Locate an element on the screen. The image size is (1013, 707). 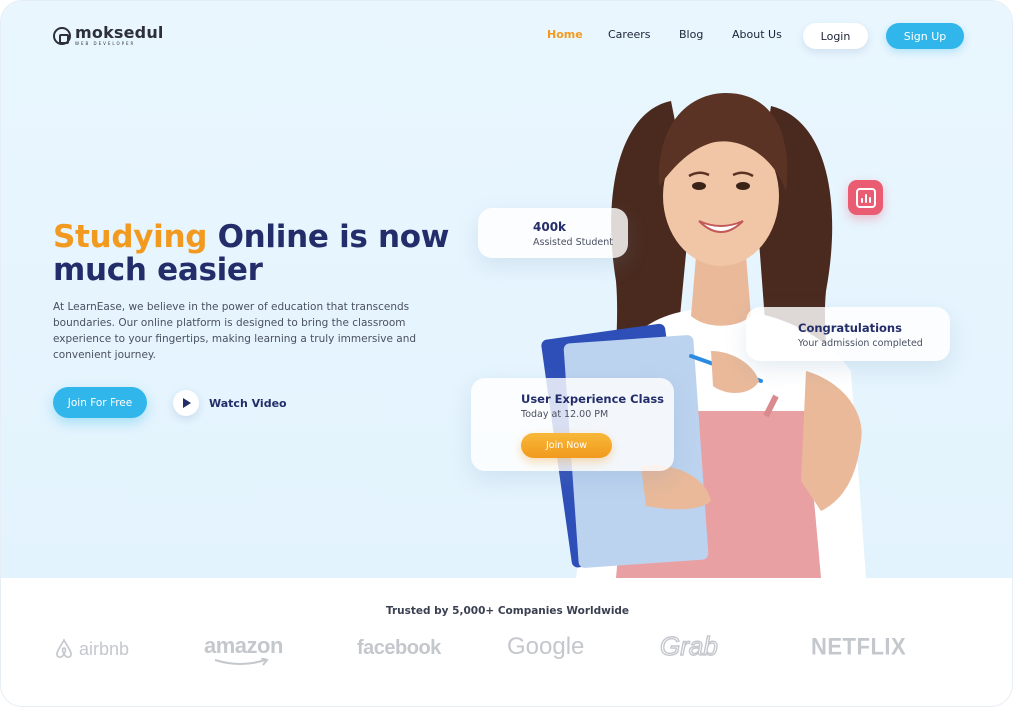
airbnb-logo-icon is located at coordinates (64, 648).